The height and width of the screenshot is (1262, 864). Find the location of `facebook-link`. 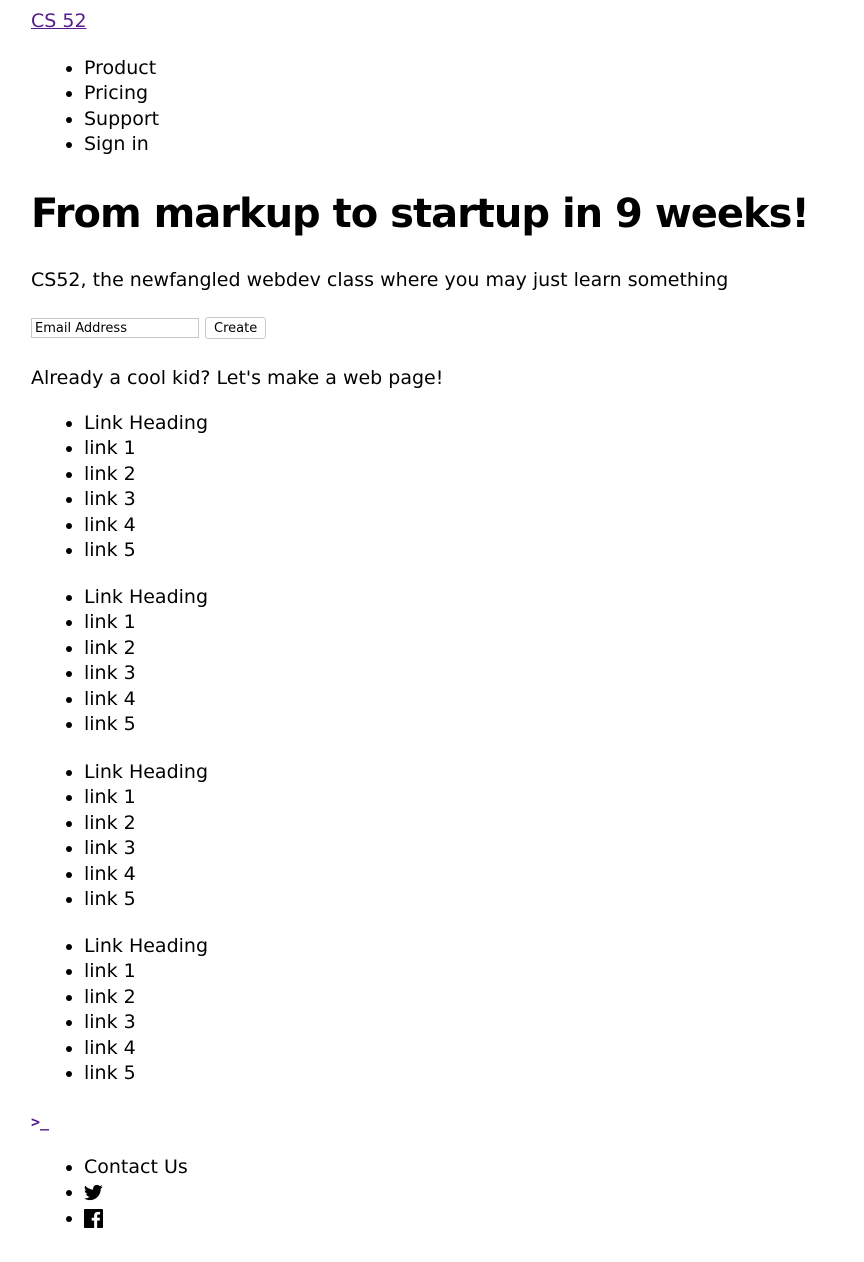

facebook-link is located at coordinates (136, 1218).